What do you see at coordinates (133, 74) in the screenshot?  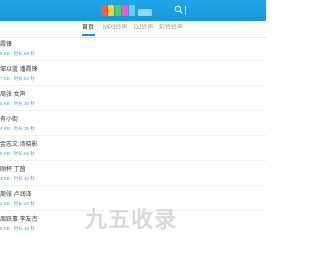 I see `list-item: 邹以蓝 潘霞锋 7 KB · 时长:53 秒` at bounding box center [133, 74].